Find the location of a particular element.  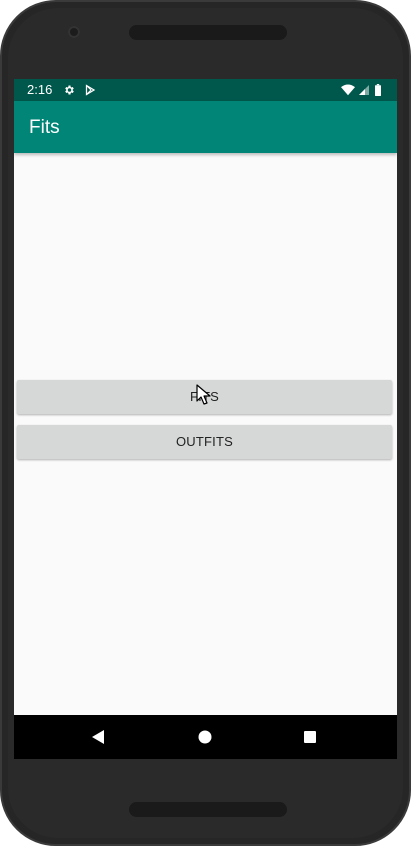

status-bar: 2:16 is located at coordinates (205, 90).